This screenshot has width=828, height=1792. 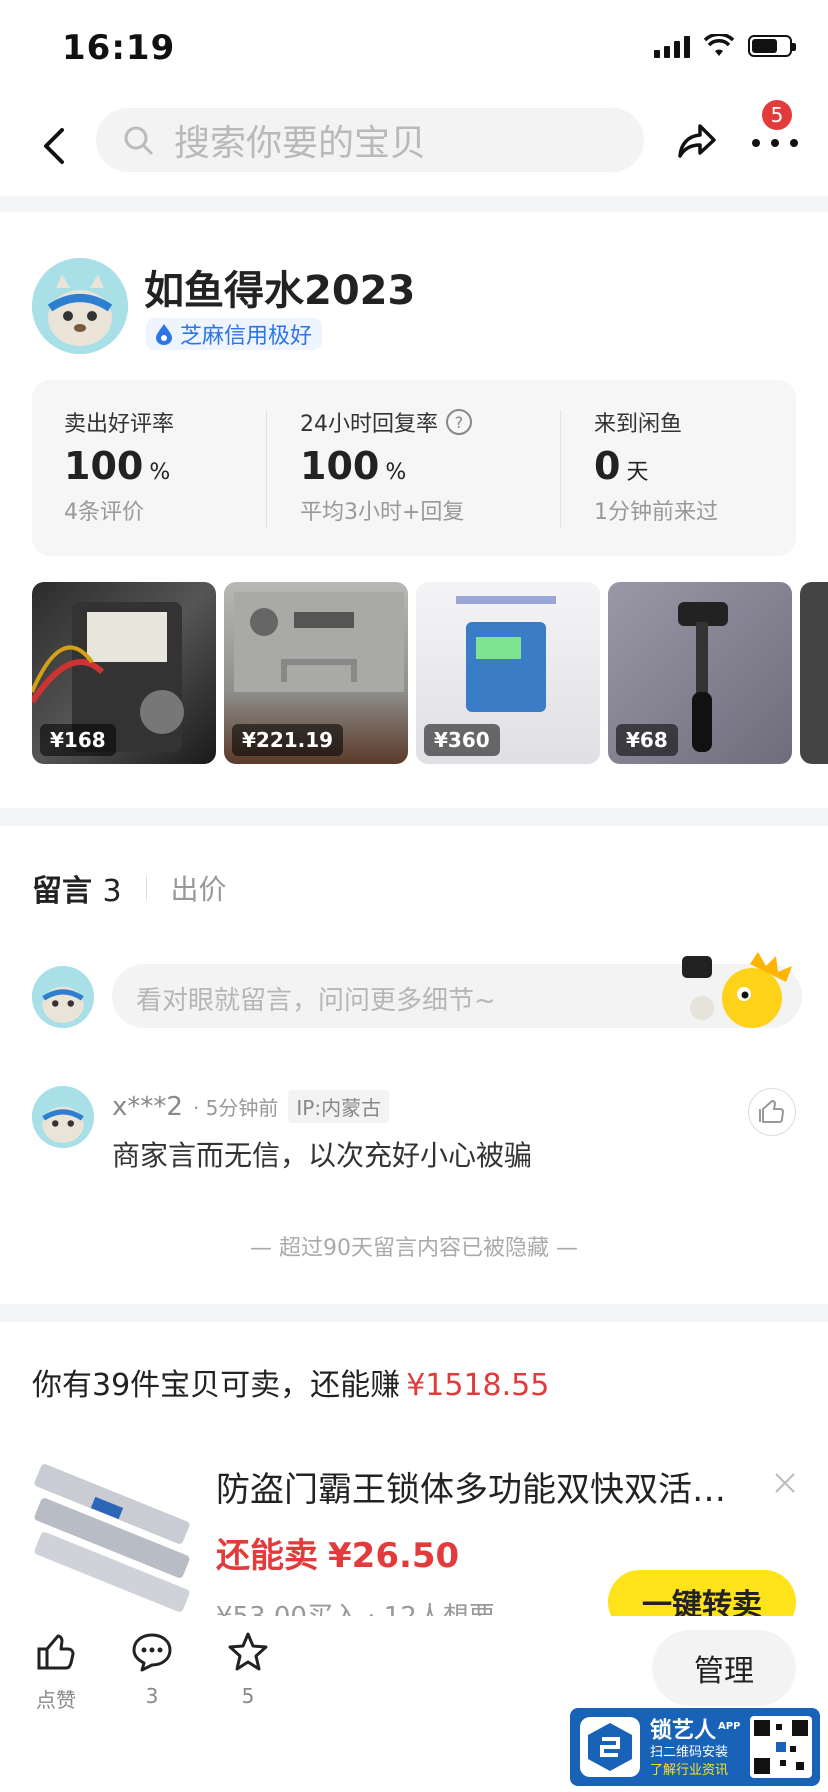 What do you see at coordinates (112, 1538) in the screenshot?
I see `lock-body-image` at bounding box center [112, 1538].